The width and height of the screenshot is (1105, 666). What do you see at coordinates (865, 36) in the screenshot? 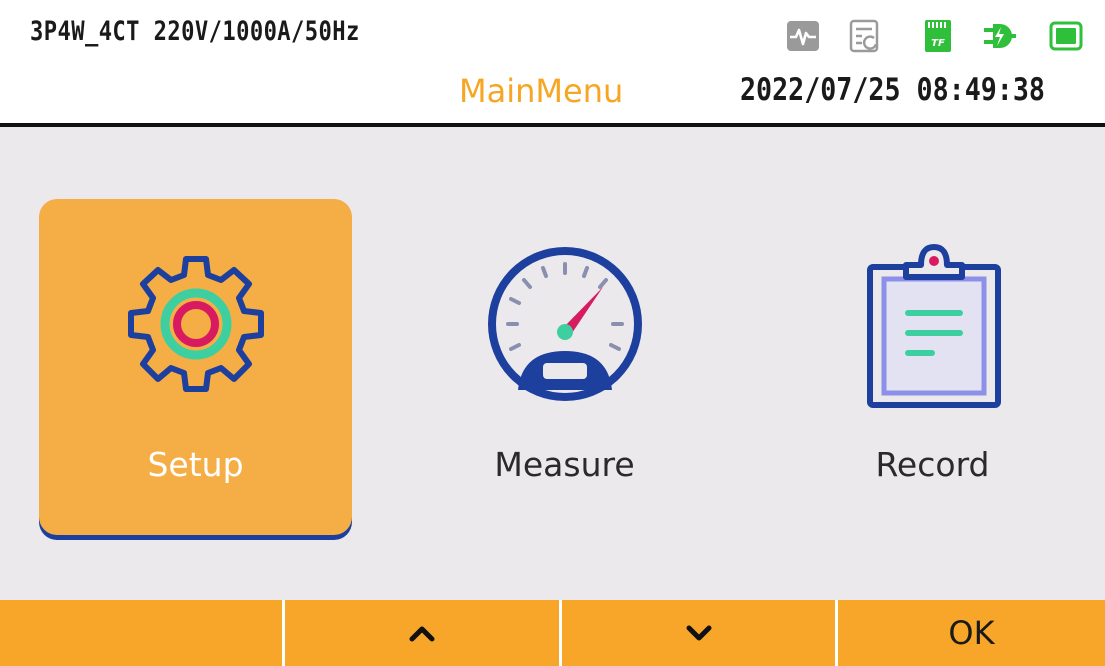
I see `report-icon` at bounding box center [865, 36].